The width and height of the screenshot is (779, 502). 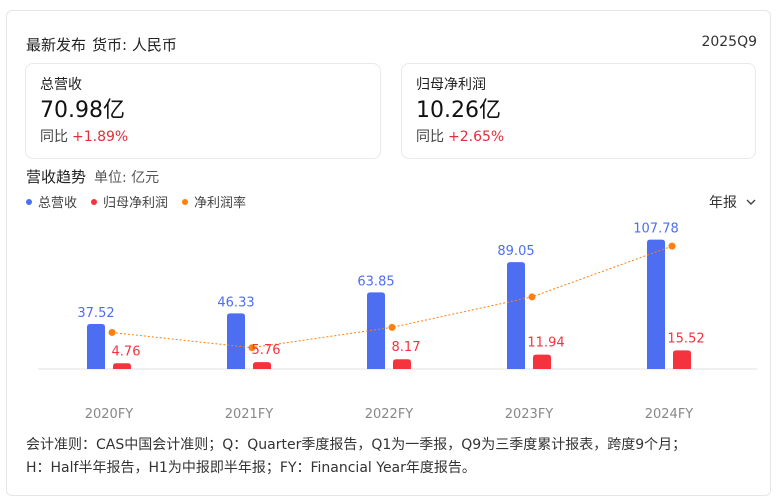 I want to click on bar-net-profit-2020FY, so click(x=122, y=366).